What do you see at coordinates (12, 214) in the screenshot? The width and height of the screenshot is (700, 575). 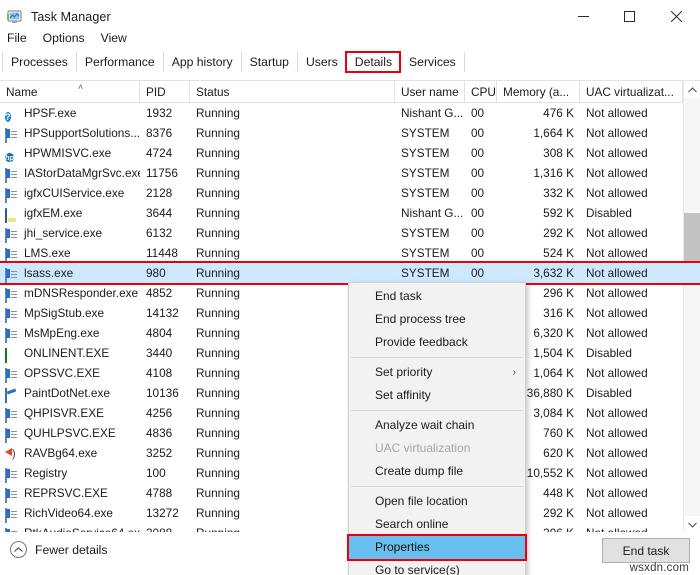 I see `igfx-icon` at bounding box center [12, 214].